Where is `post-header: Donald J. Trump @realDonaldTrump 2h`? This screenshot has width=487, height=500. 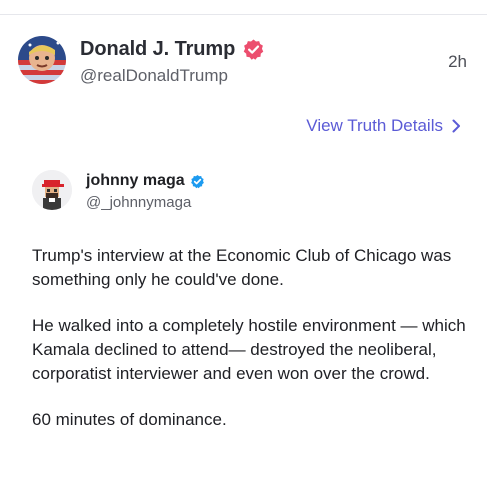 post-header: Donald J. Trump @realDonaldTrump 2h is located at coordinates (243, 62).